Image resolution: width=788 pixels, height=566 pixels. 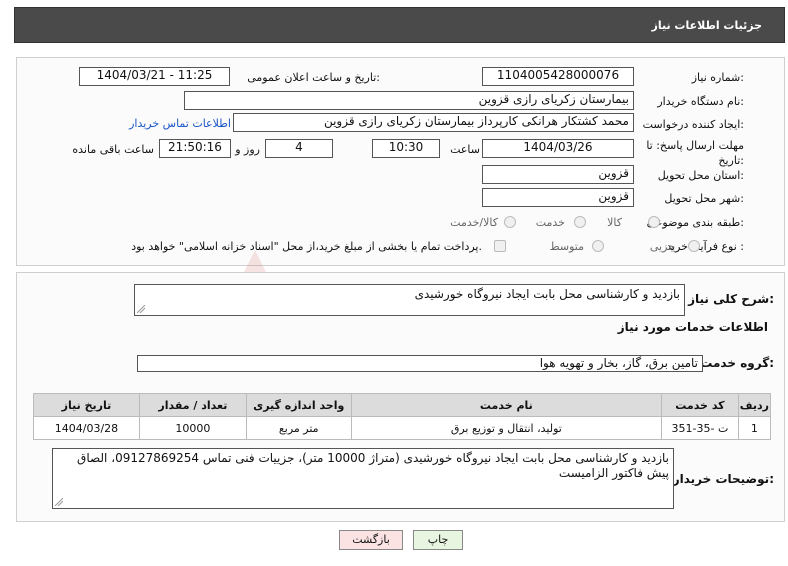 What do you see at coordinates (313, 77) in the screenshot?
I see `announce-label: تاریخ و ساعت اعلان عمومی:` at bounding box center [313, 77].